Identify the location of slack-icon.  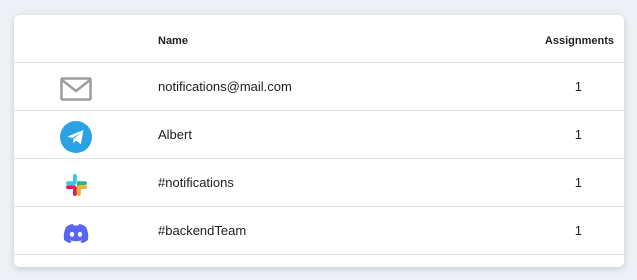
(76, 185).